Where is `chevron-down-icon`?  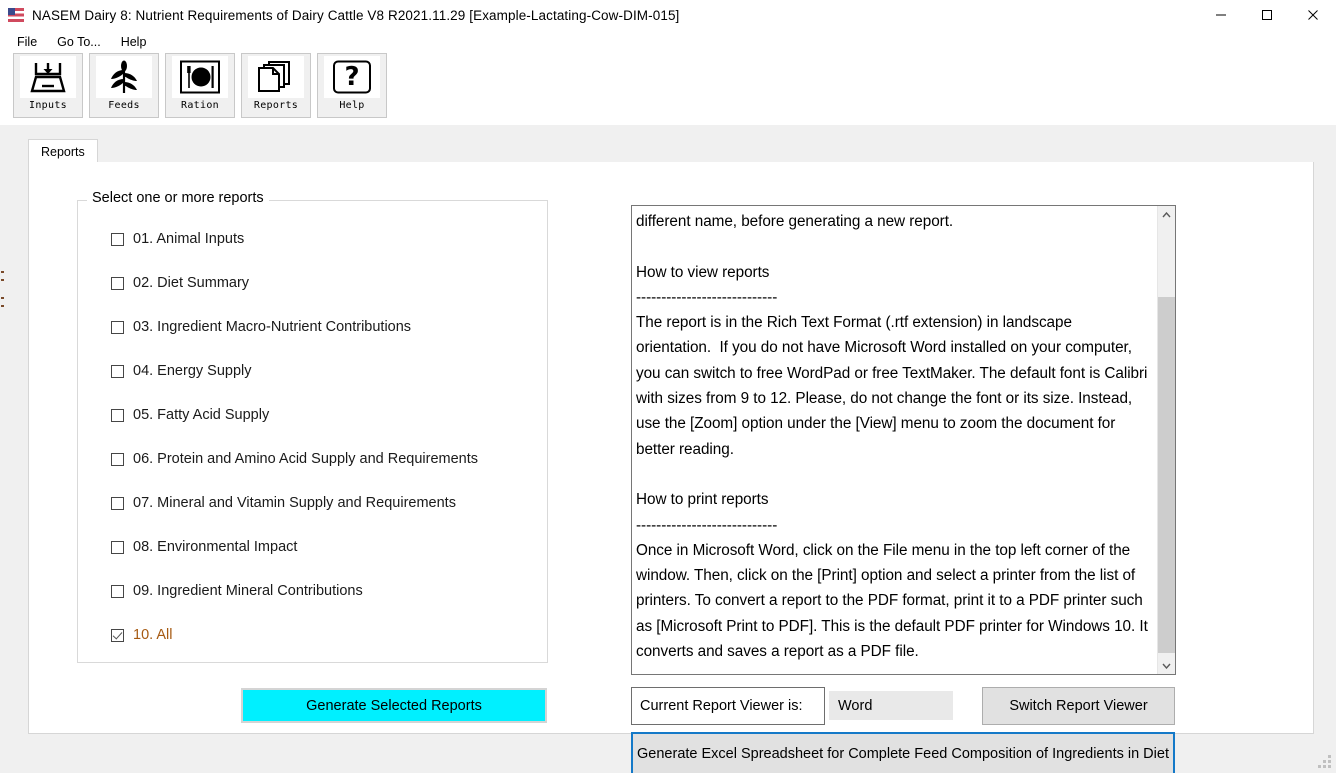 chevron-down-icon is located at coordinates (1166, 665).